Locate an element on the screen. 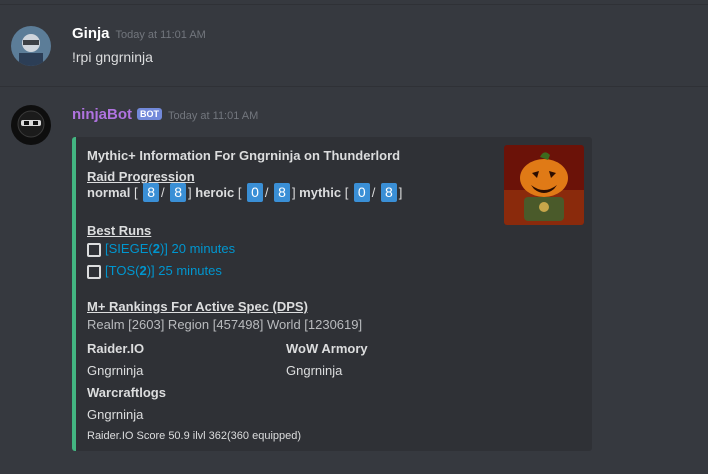 The width and height of the screenshot is (708, 474). mythic-done: 0 is located at coordinates (361, 192).